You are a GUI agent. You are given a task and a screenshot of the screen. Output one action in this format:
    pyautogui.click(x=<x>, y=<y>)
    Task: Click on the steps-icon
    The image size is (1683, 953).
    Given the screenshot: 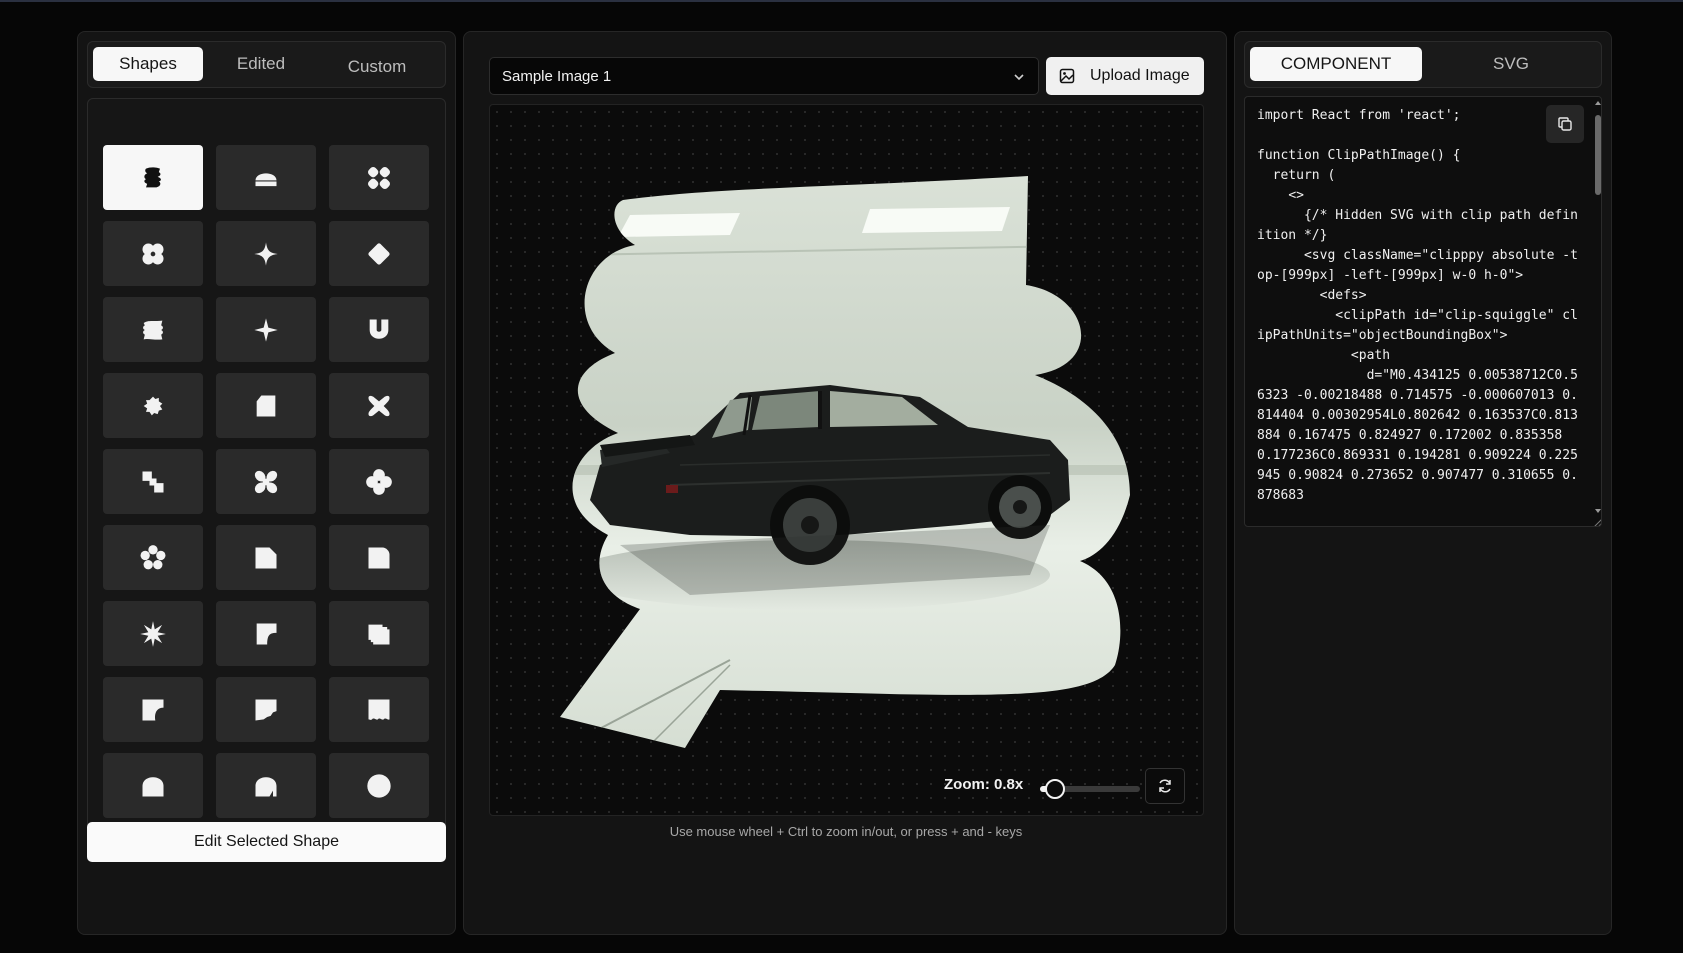 What is the action you would take?
    pyautogui.click(x=153, y=481)
    